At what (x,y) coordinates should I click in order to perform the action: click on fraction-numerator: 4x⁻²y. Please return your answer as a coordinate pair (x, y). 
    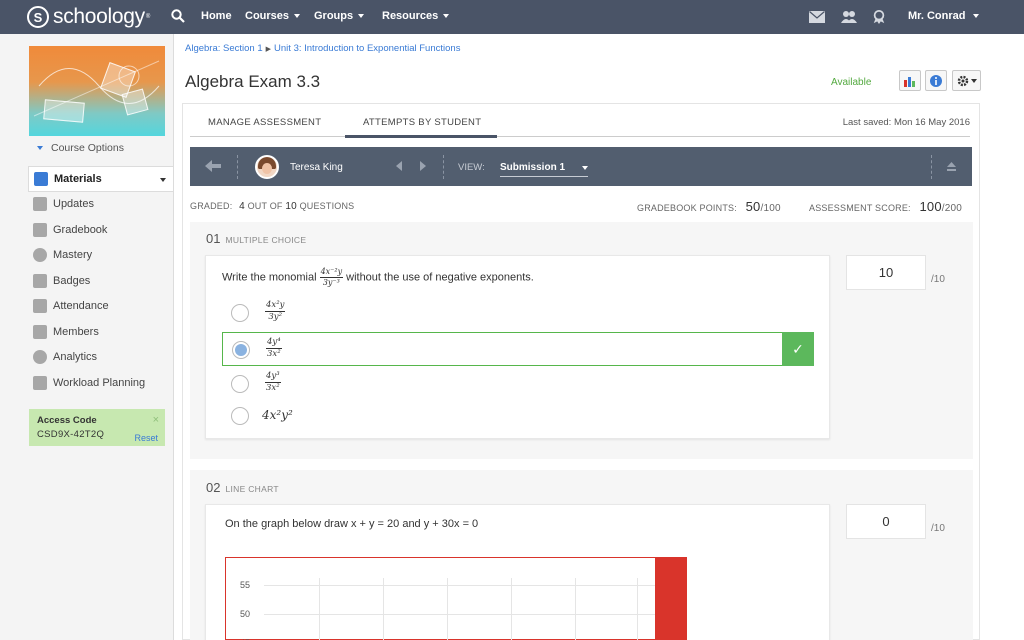
    Looking at the image, I should click on (331, 272).